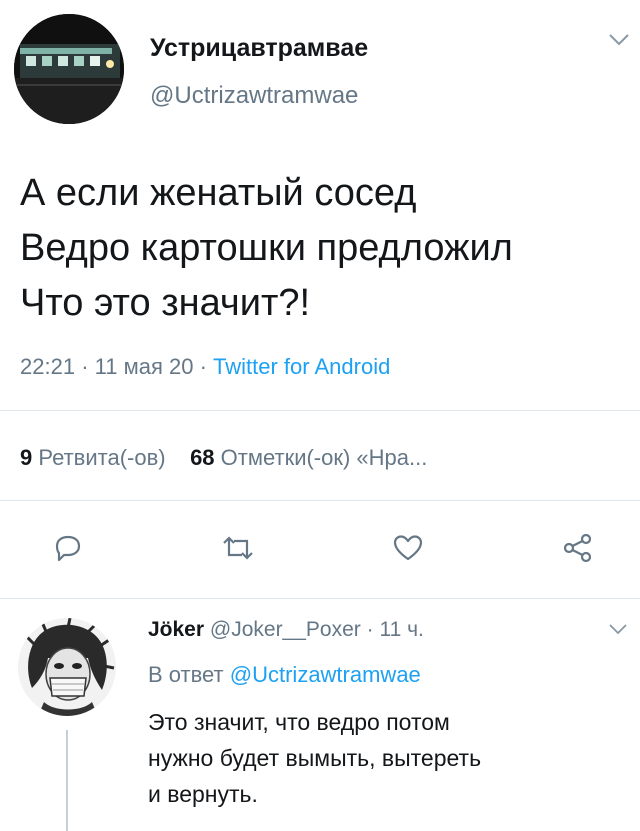  Describe the element at coordinates (254, 96) in the screenshot. I see `author-handle: @Uctrizawtramwae` at that location.